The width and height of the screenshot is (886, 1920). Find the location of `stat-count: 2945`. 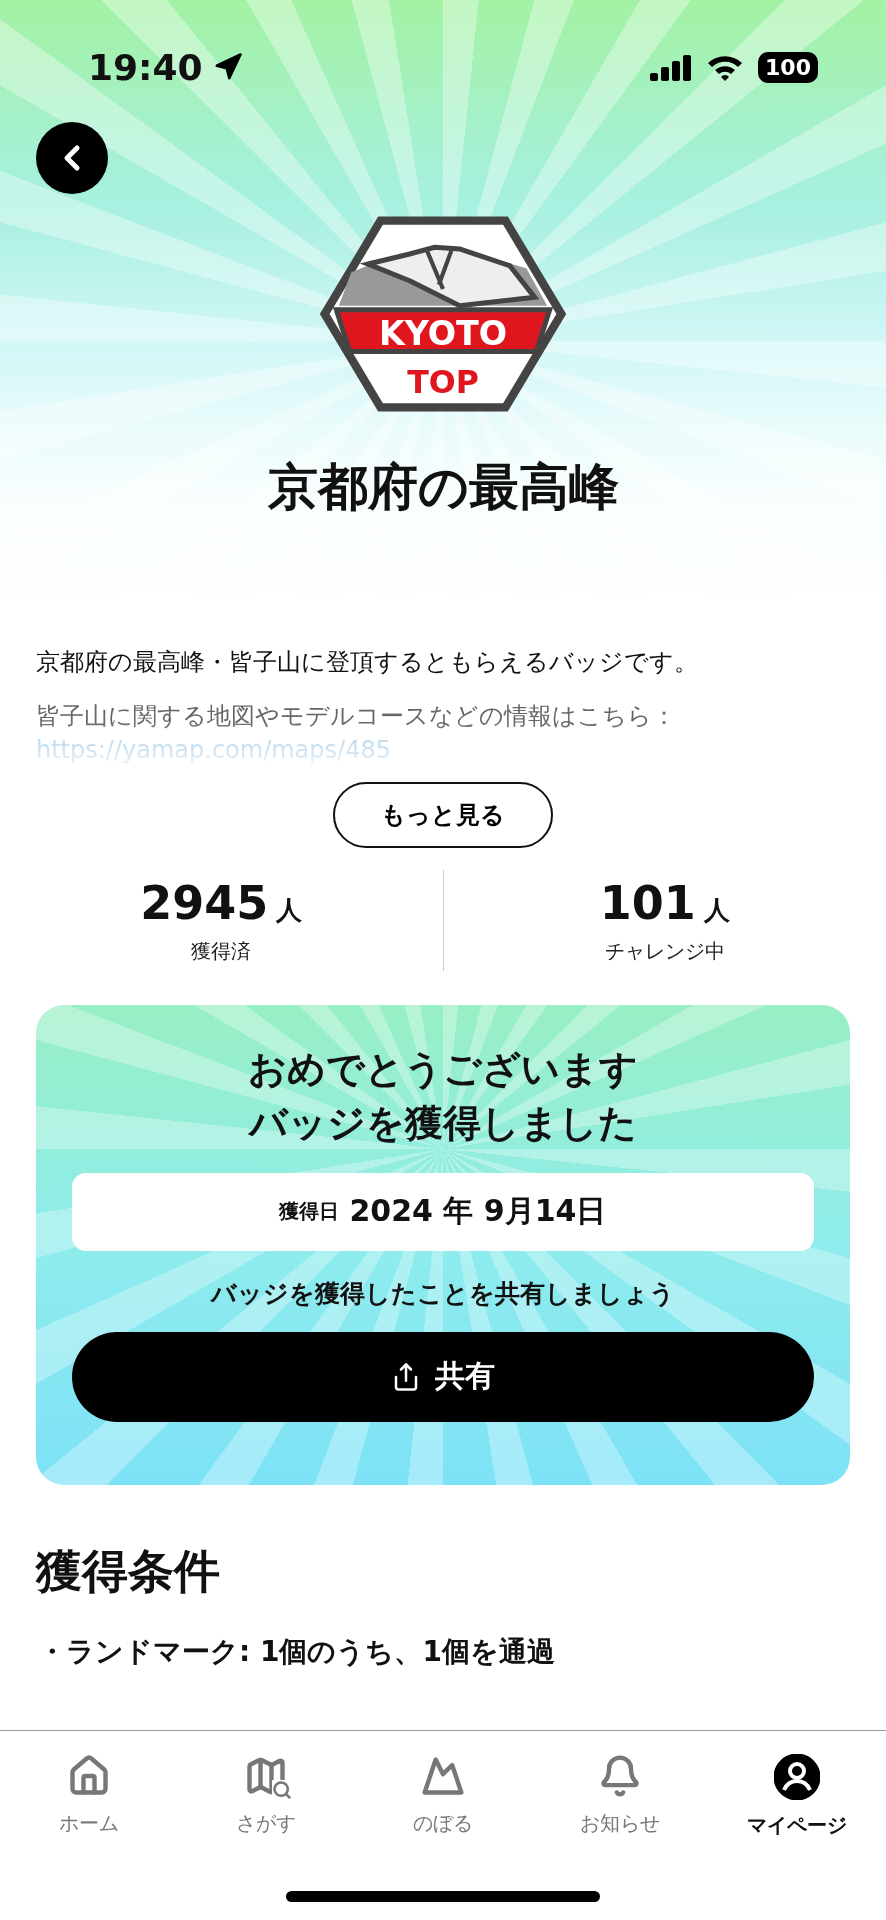

stat-count: 2945 is located at coordinates (204, 903).